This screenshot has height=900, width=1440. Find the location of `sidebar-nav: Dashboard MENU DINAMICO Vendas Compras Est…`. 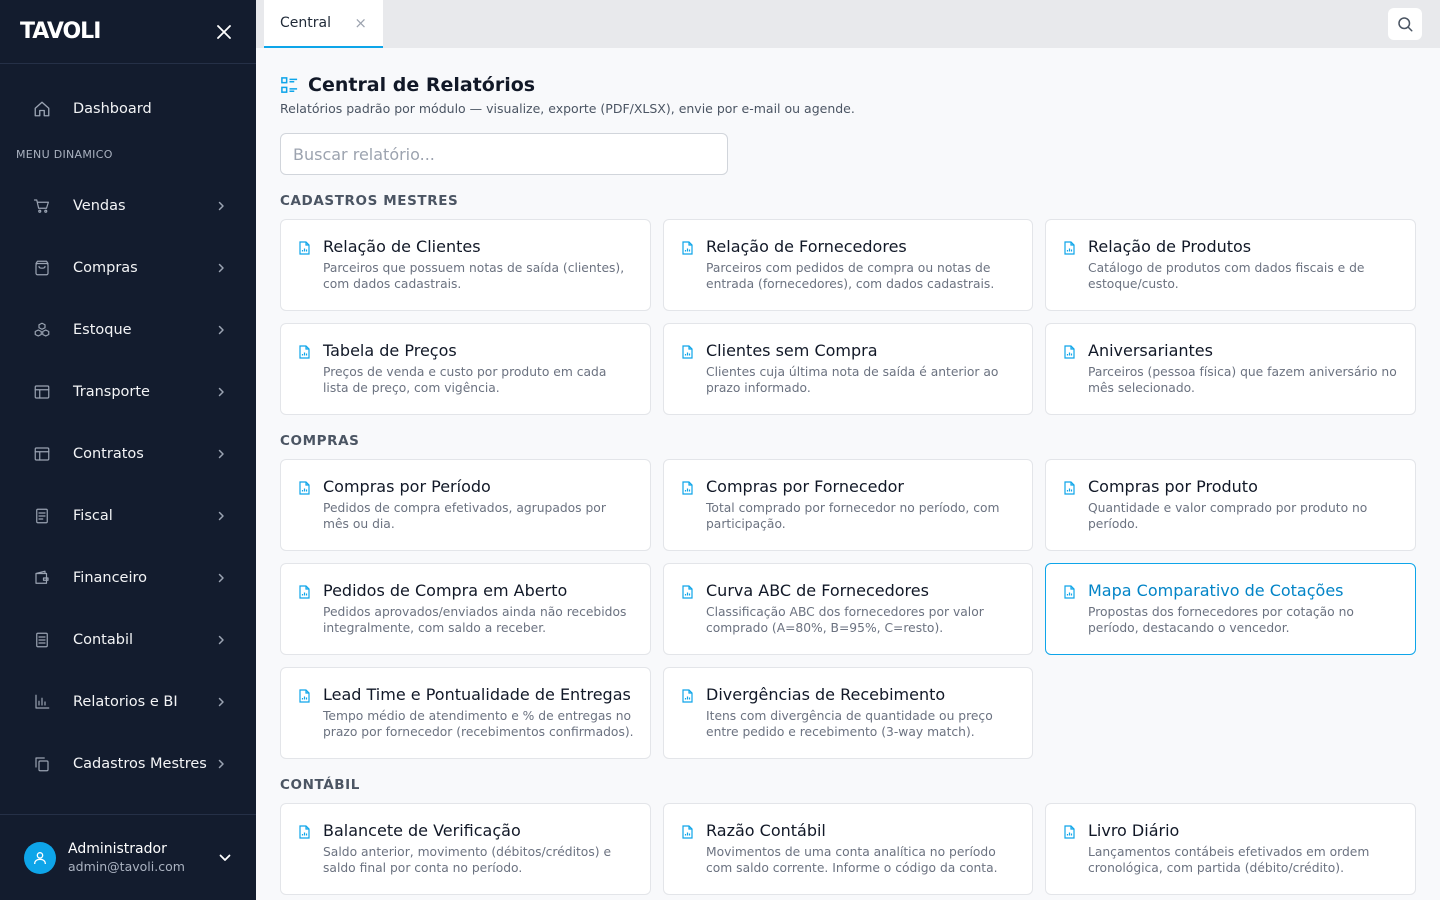

sidebar-nav: Dashboard MENU DINAMICO Vendas Compras Est… is located at coordinates (128, 429).